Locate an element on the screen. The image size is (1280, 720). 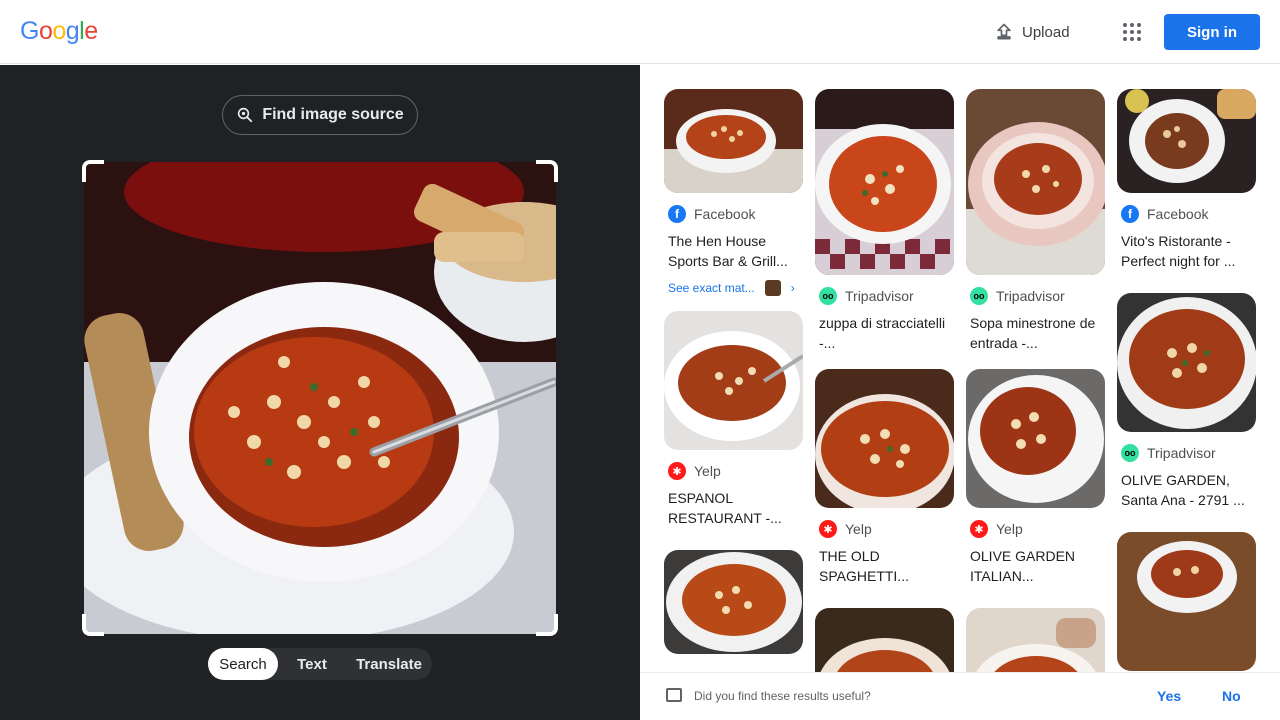
upload-button: Upload is located at coordinates (1032, 32).